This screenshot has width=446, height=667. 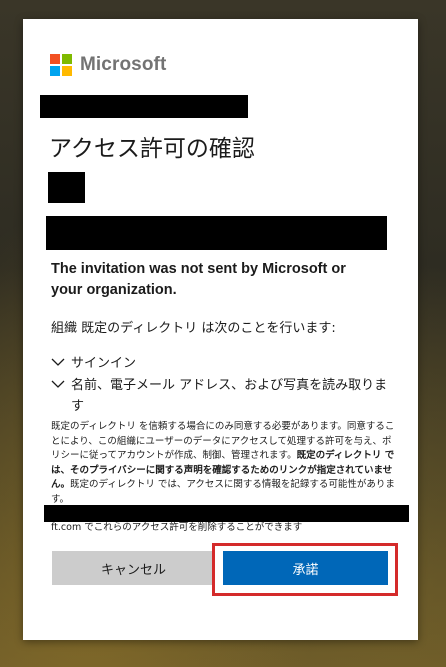 I want to click on redacted-app-icon, so click(x=66, y=187).